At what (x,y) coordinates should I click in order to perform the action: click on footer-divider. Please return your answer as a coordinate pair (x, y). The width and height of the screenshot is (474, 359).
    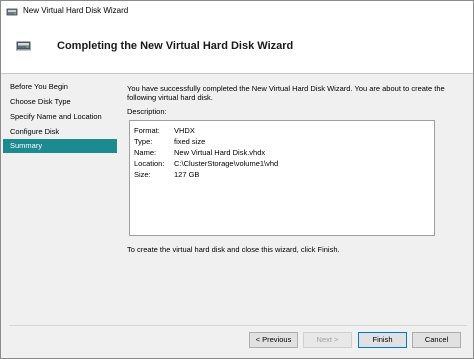
    Looking at the image, I should click on (238, 325).